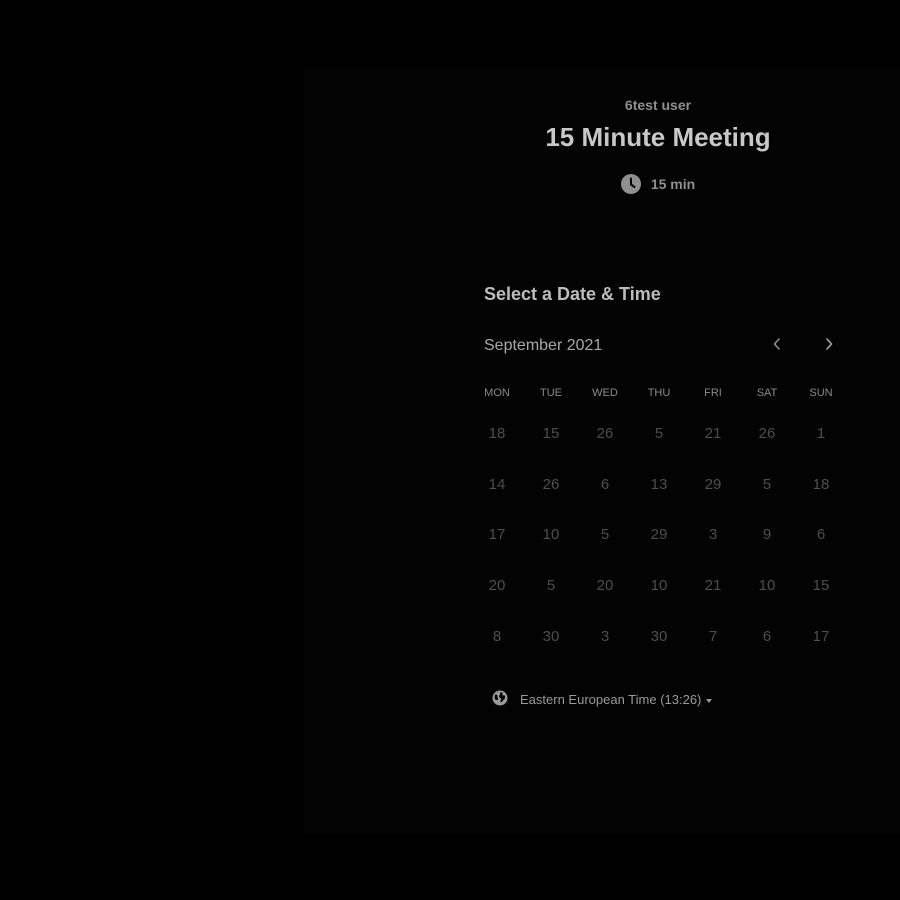 This screenshot has height=900, width=900. What do you see at coordinates (611, 699) in the screenshot?
I see `timezone-text: Eastern European Time (13:26)` at bounding box center [611, 699].